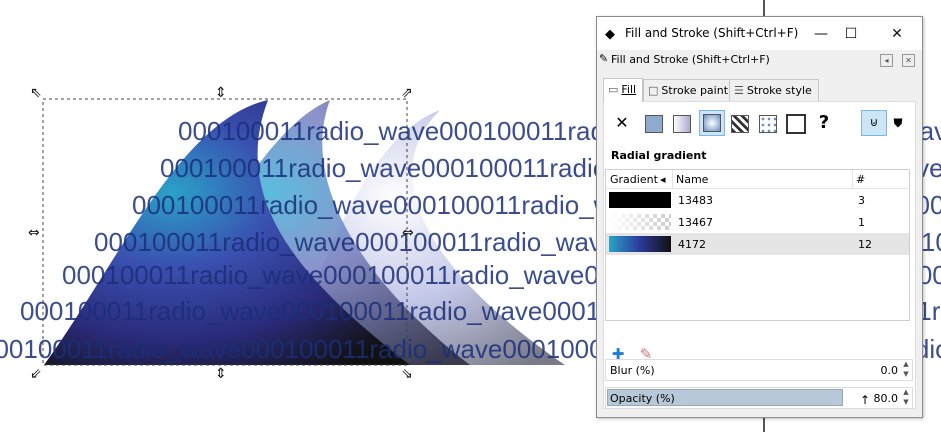 The height and width of the screenshot is (432, 941). I want to click on window-title: Fill and Stroke (Shift+Ctrl+F), so click(712, 33).